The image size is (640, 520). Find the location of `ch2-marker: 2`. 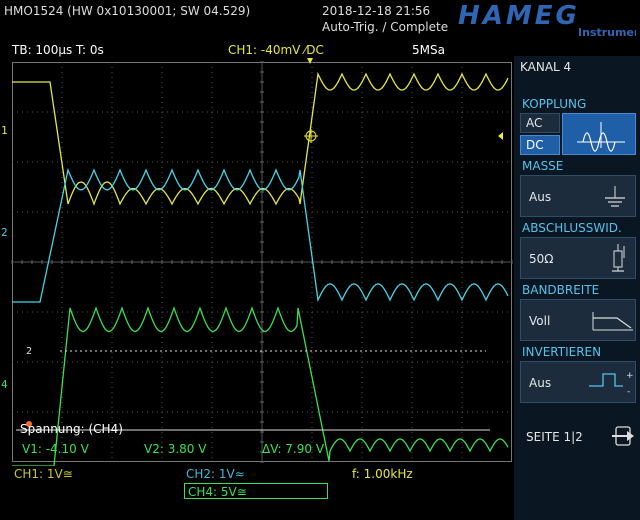

ch2-marker: 2 is located at coordinates (4, 232).